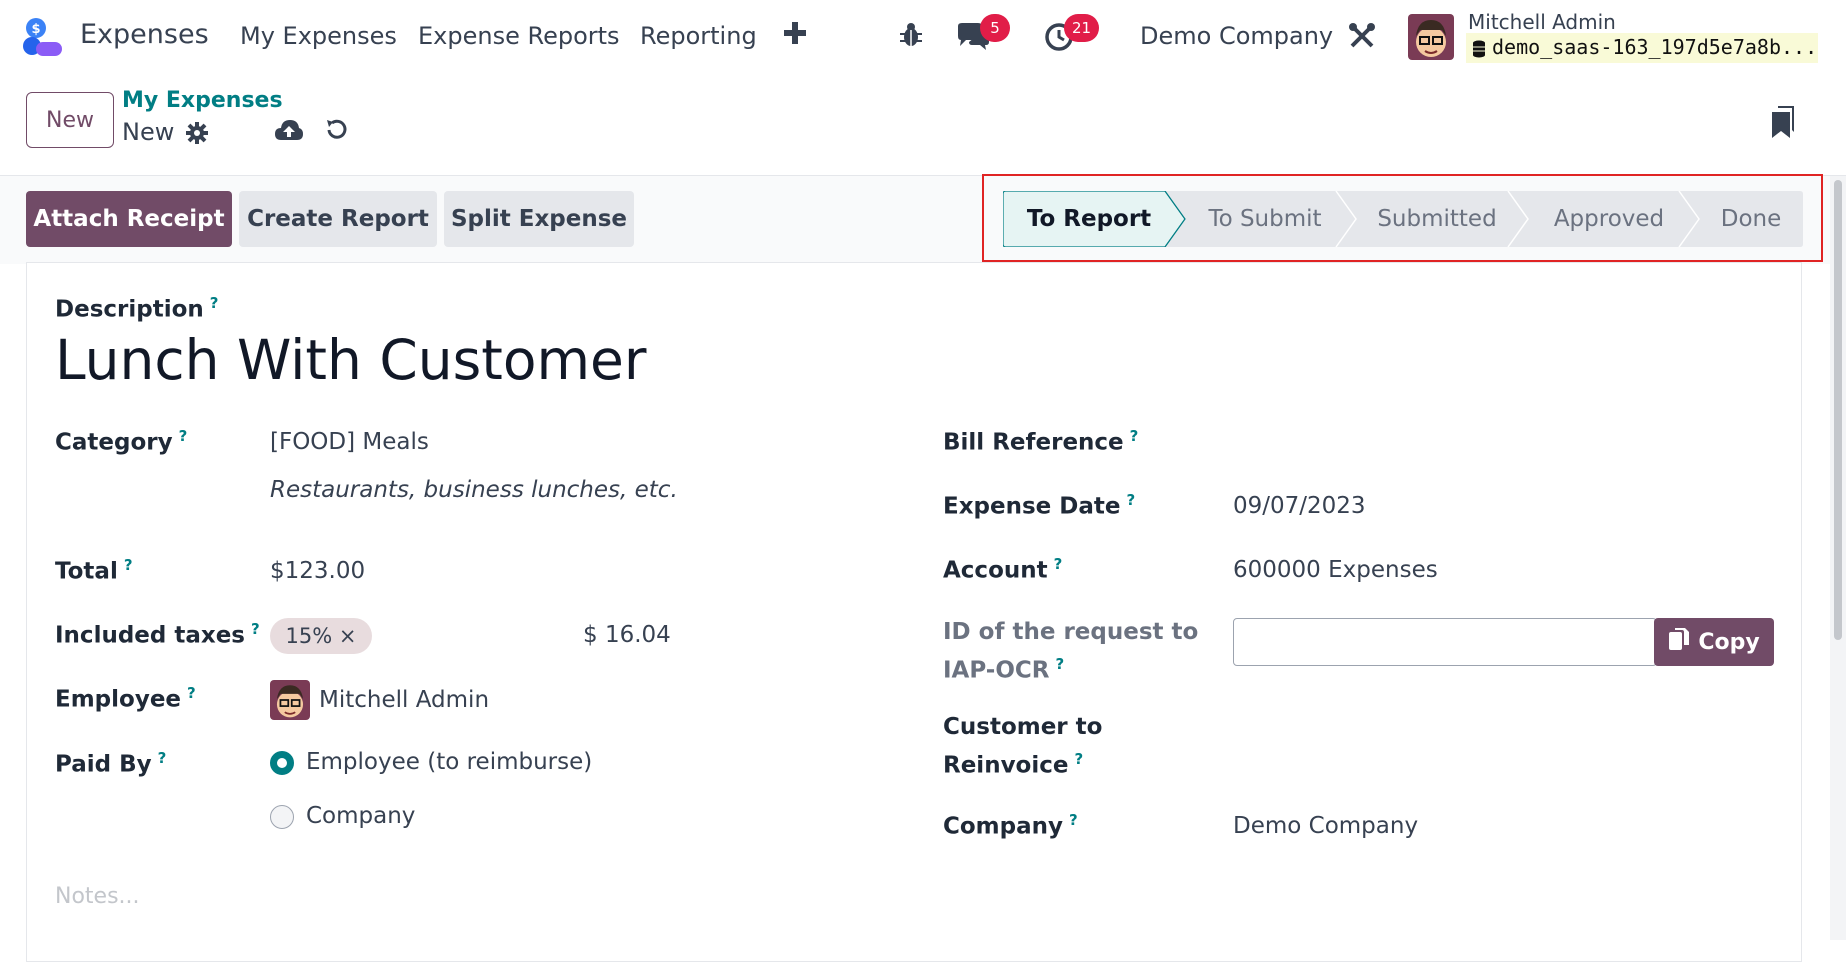 The height and width of the screenshot is (962, 1846). I want to click on employee-avatar, so click(290, 700).